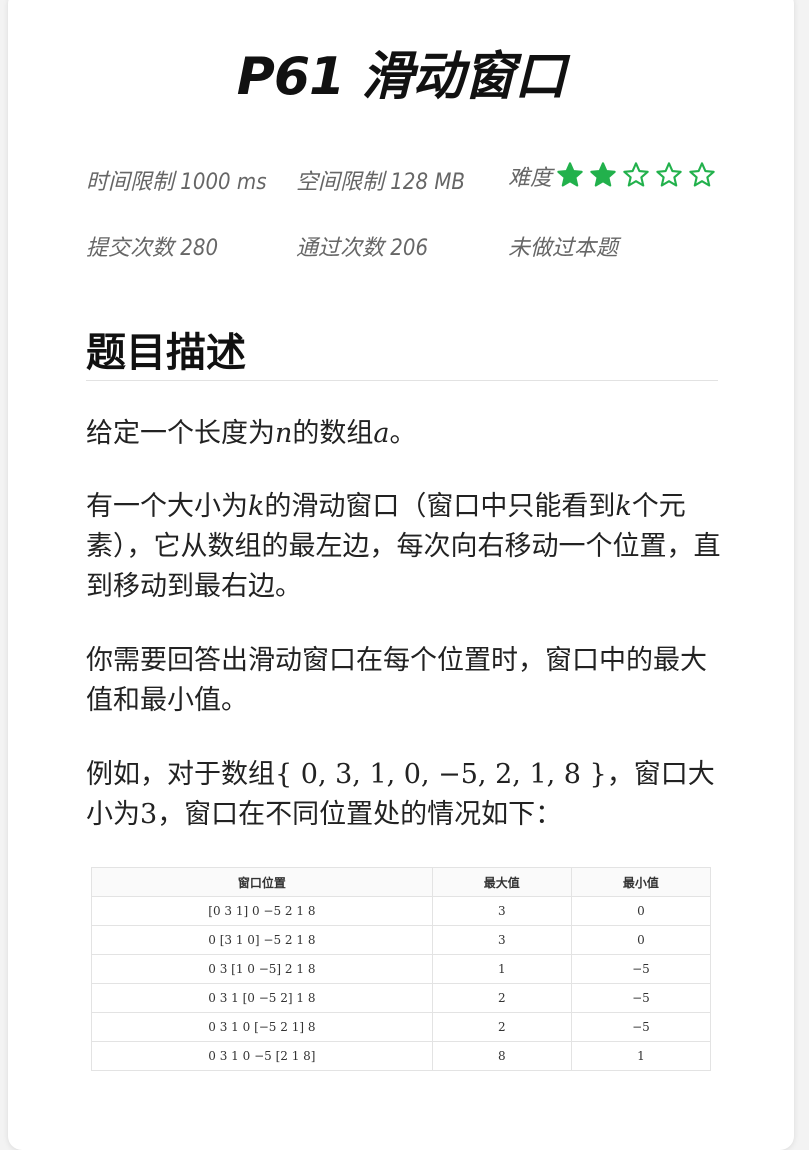 This screenshot has height=1150, width=809. I want to click on description-paragraph-1: 给定一个长度为n的数组a。, so click(251, 433).